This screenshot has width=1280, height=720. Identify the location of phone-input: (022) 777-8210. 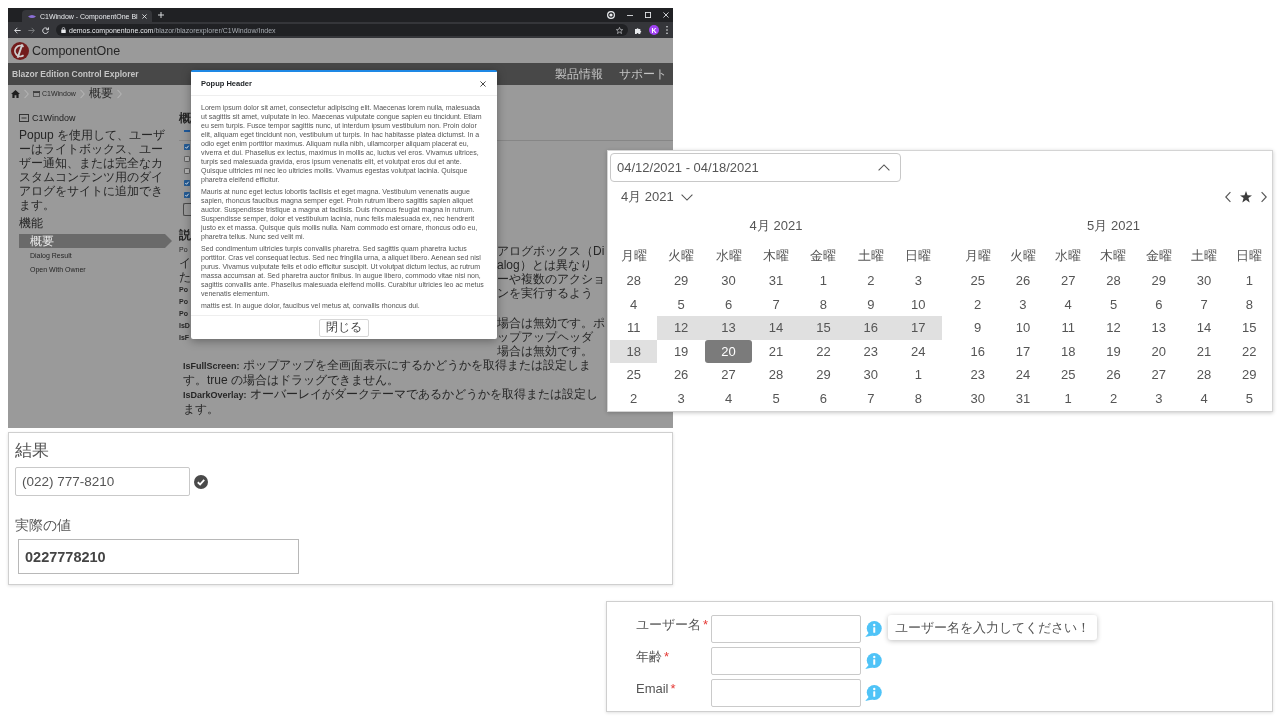
(102, 481).